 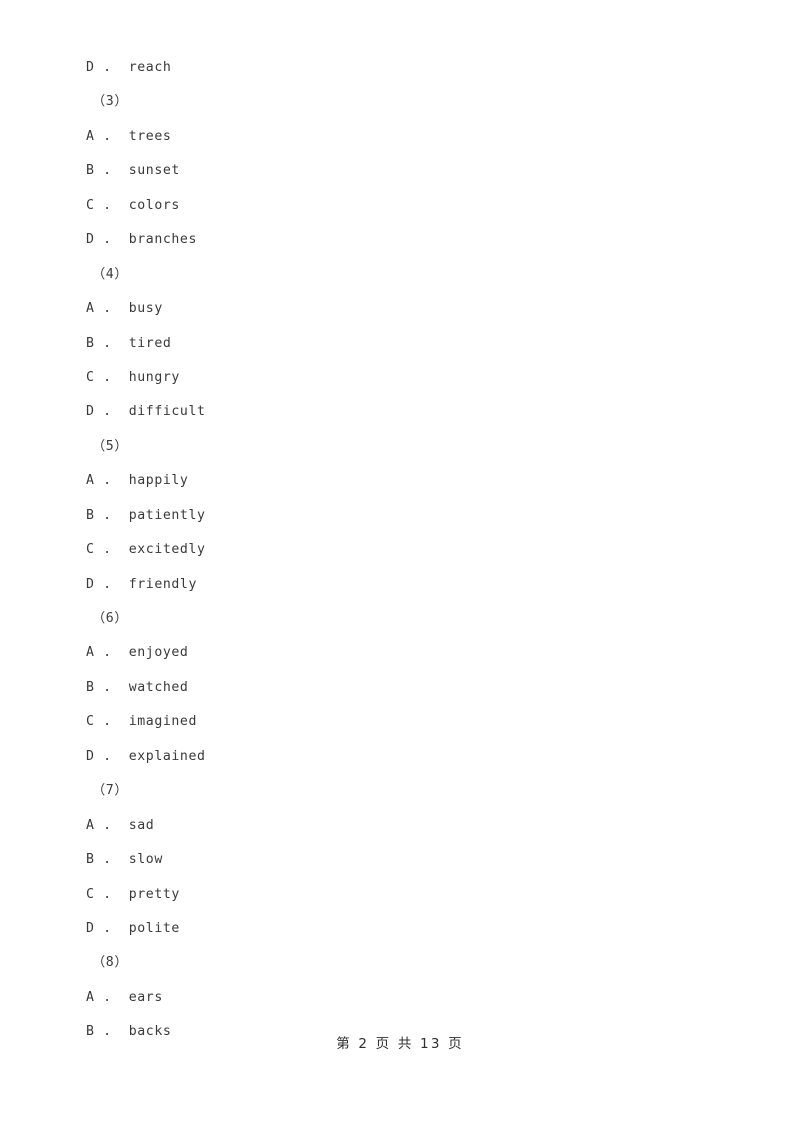 What do you see at coordinates (133, 894) in the screenshot?
I see `choice-option: C . pretty` at bounding box center [133, 894].